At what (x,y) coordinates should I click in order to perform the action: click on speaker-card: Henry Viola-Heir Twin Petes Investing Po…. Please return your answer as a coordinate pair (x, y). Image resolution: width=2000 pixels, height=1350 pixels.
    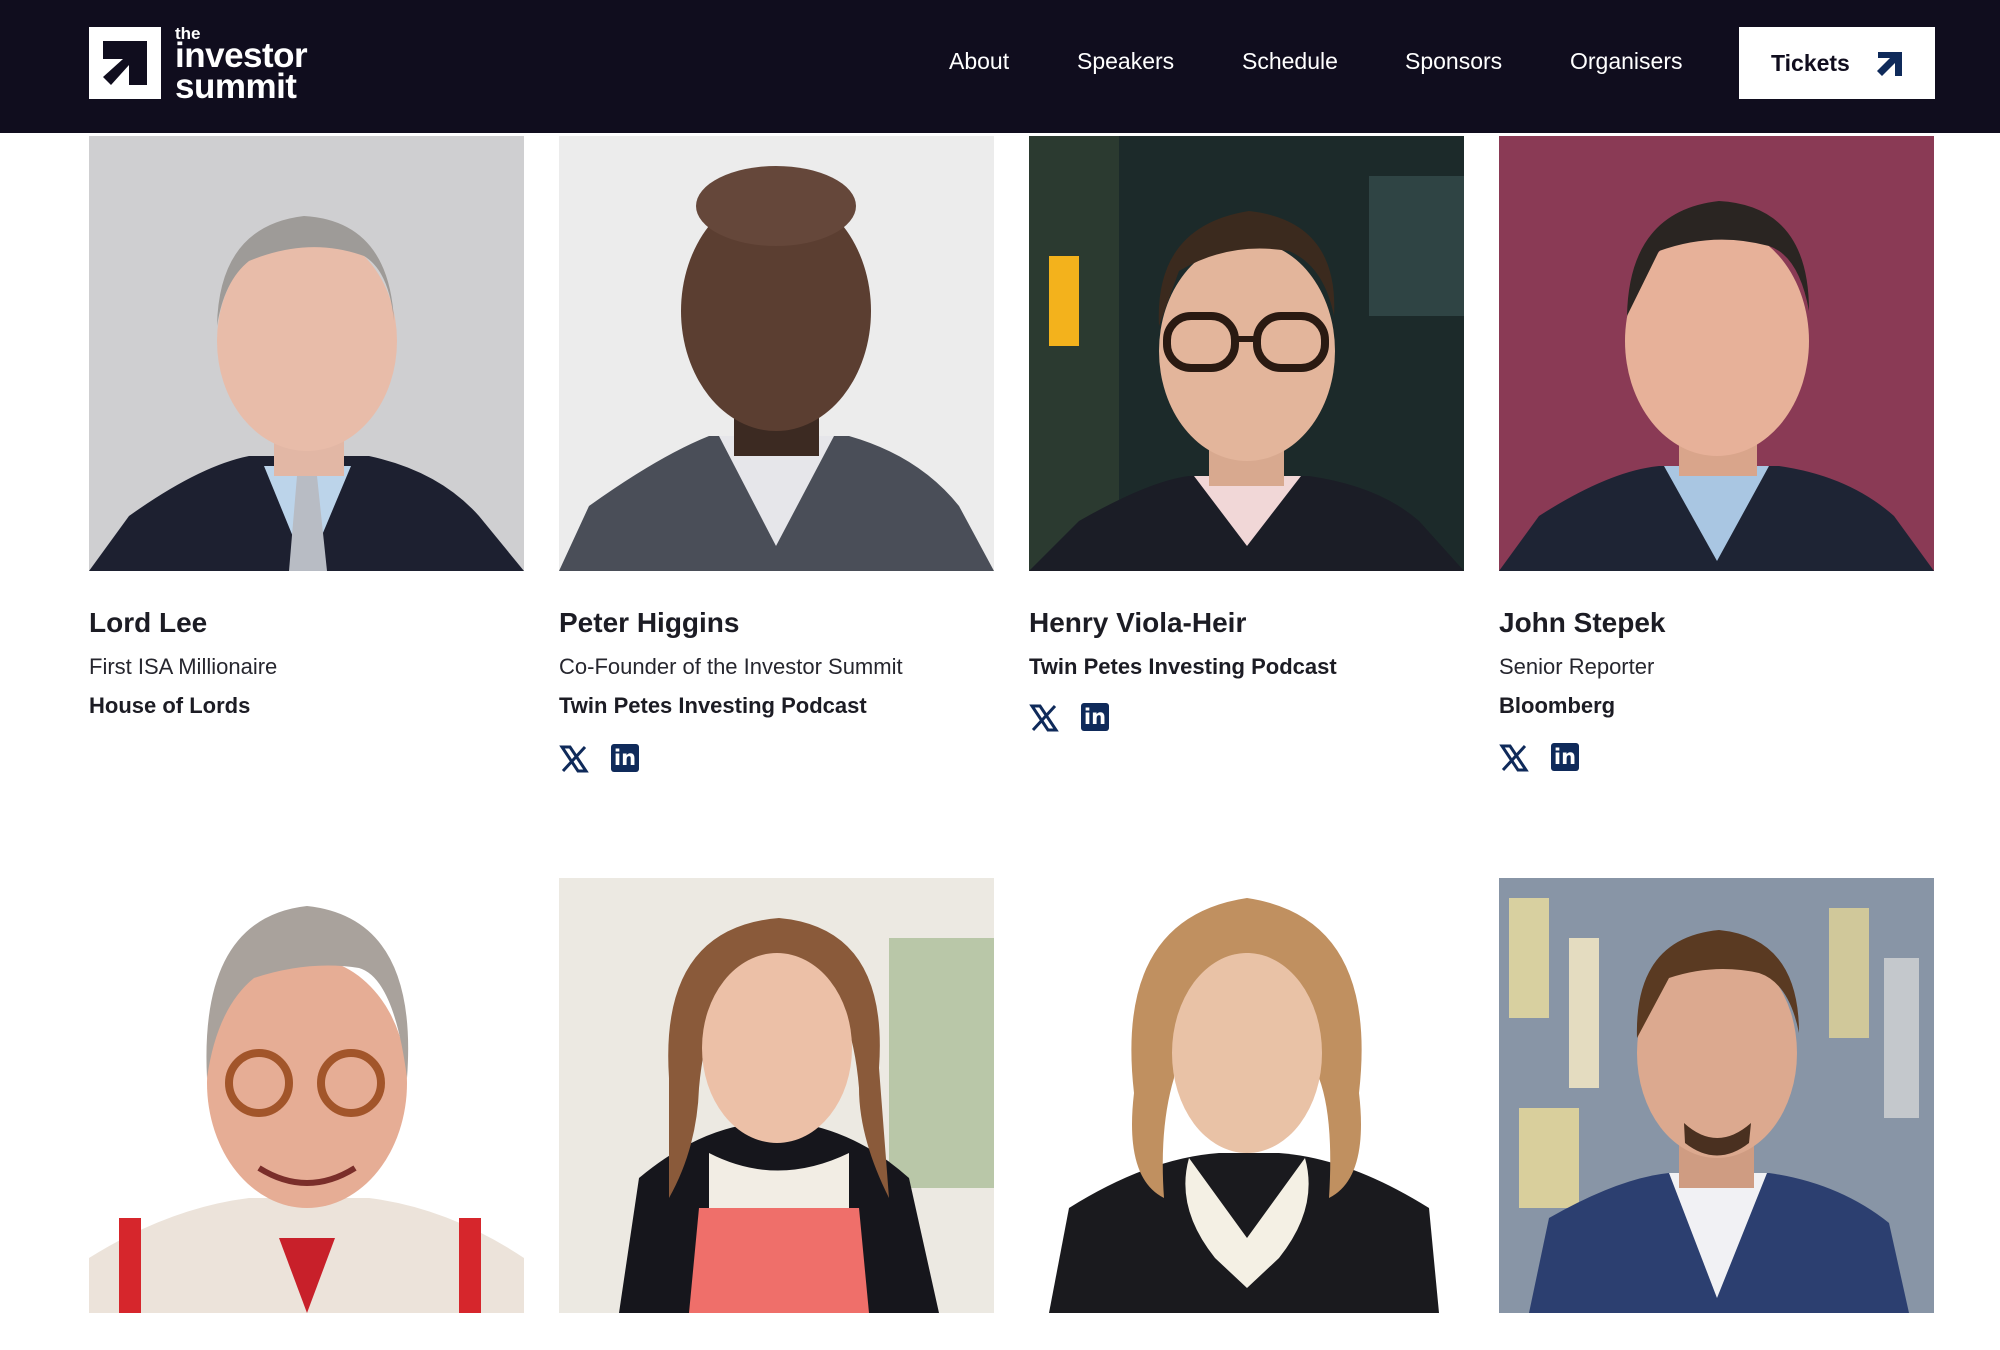
    Looking at the image, I should click on (1246, 436).